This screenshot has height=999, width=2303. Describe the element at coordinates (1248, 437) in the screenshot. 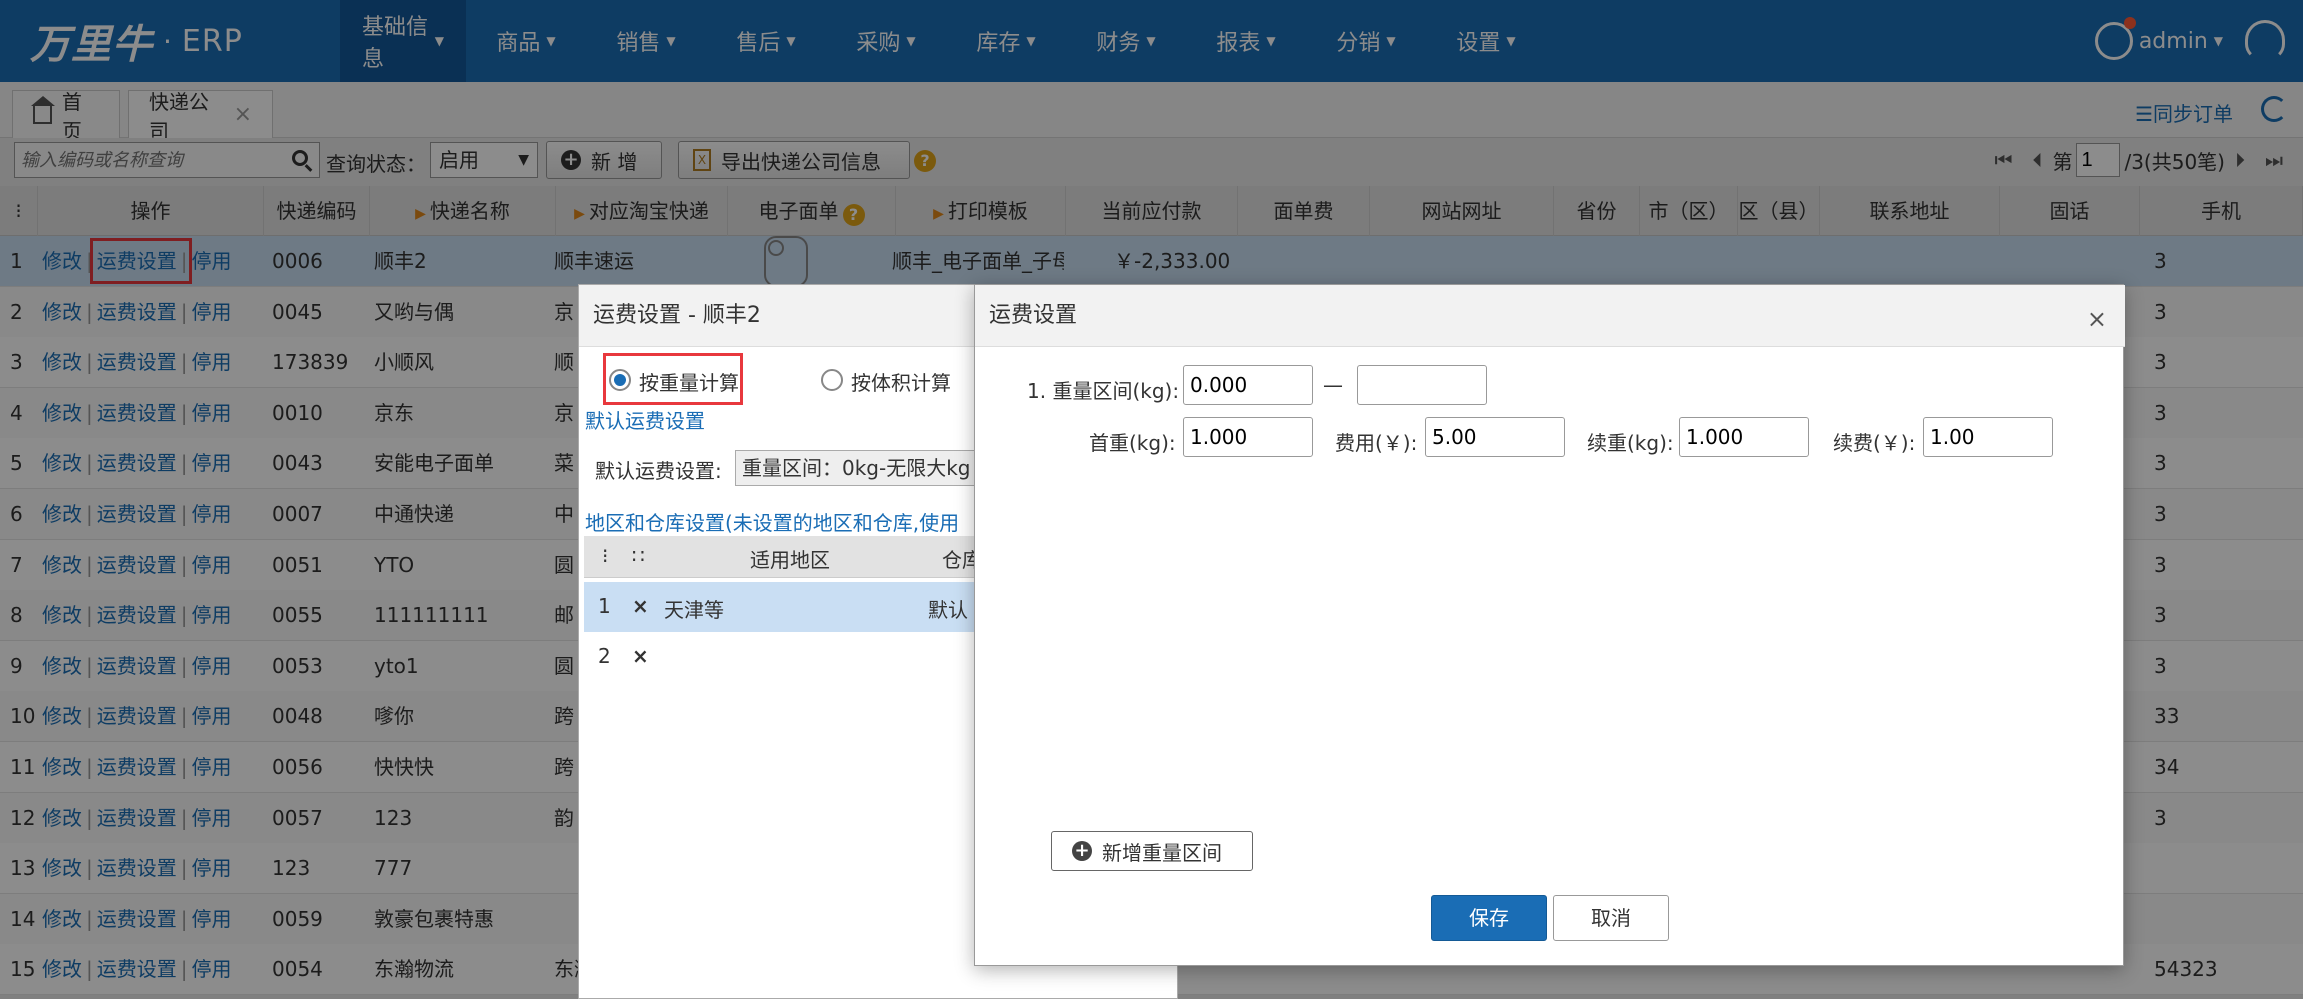

I see `first-weight-input` at that location.